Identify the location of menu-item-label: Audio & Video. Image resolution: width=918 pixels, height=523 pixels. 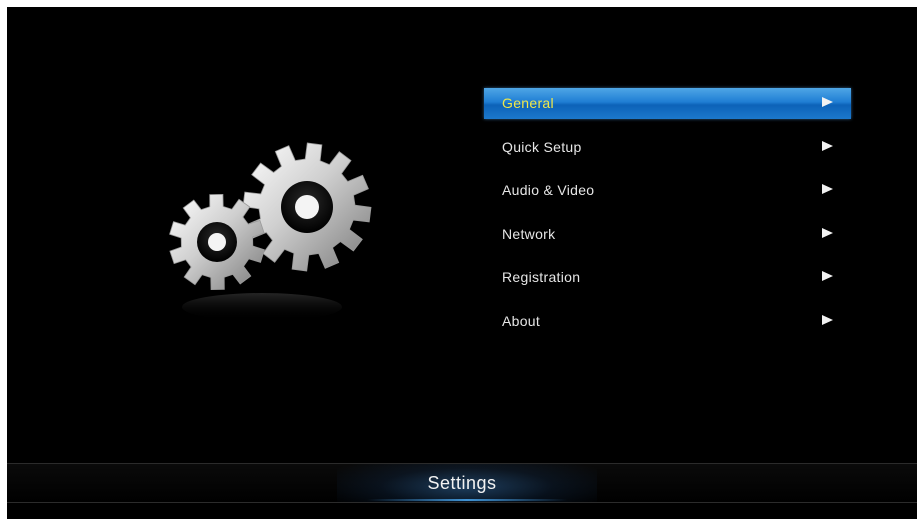
(548, 190).